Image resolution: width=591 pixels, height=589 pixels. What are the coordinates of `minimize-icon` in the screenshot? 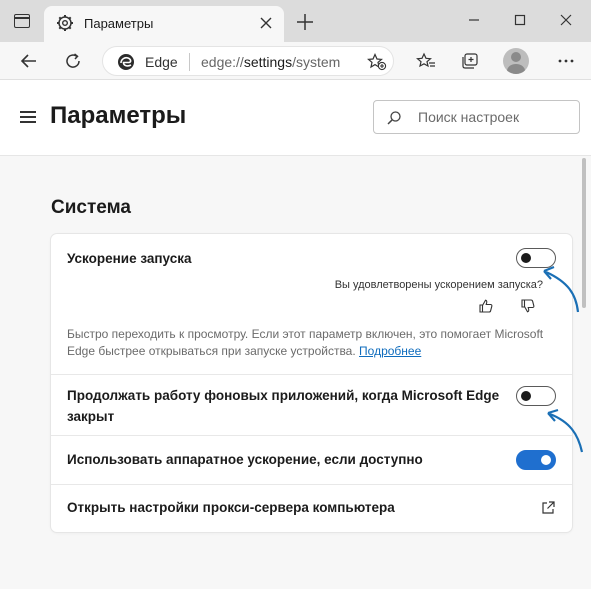 It's located at (474, 20).